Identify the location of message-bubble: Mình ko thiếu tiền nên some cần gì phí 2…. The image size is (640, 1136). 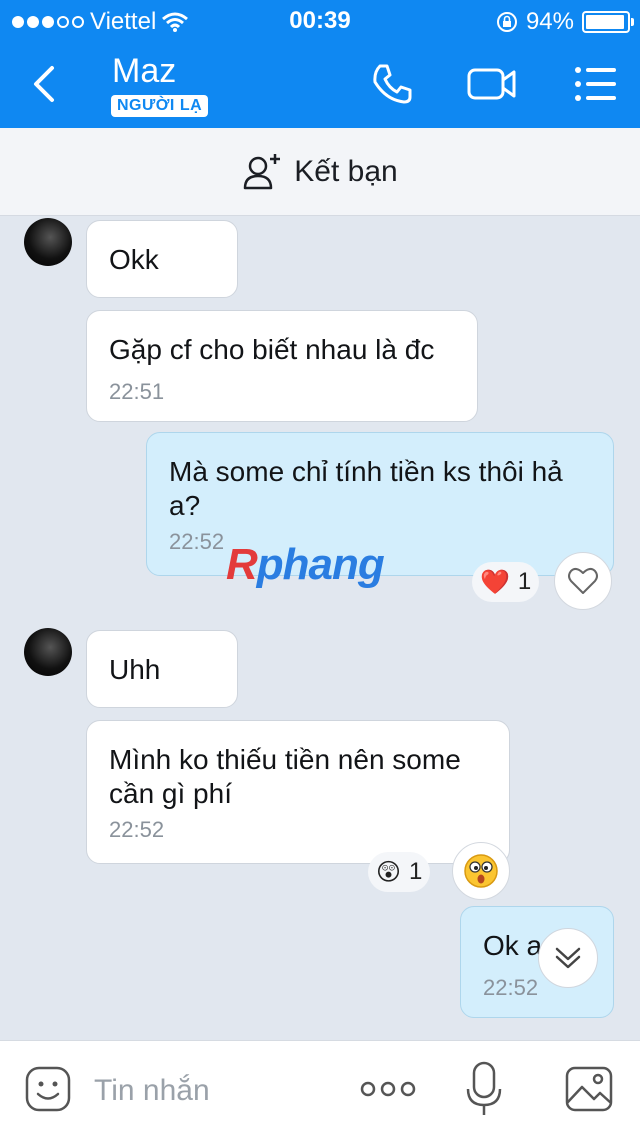
(298, 792).